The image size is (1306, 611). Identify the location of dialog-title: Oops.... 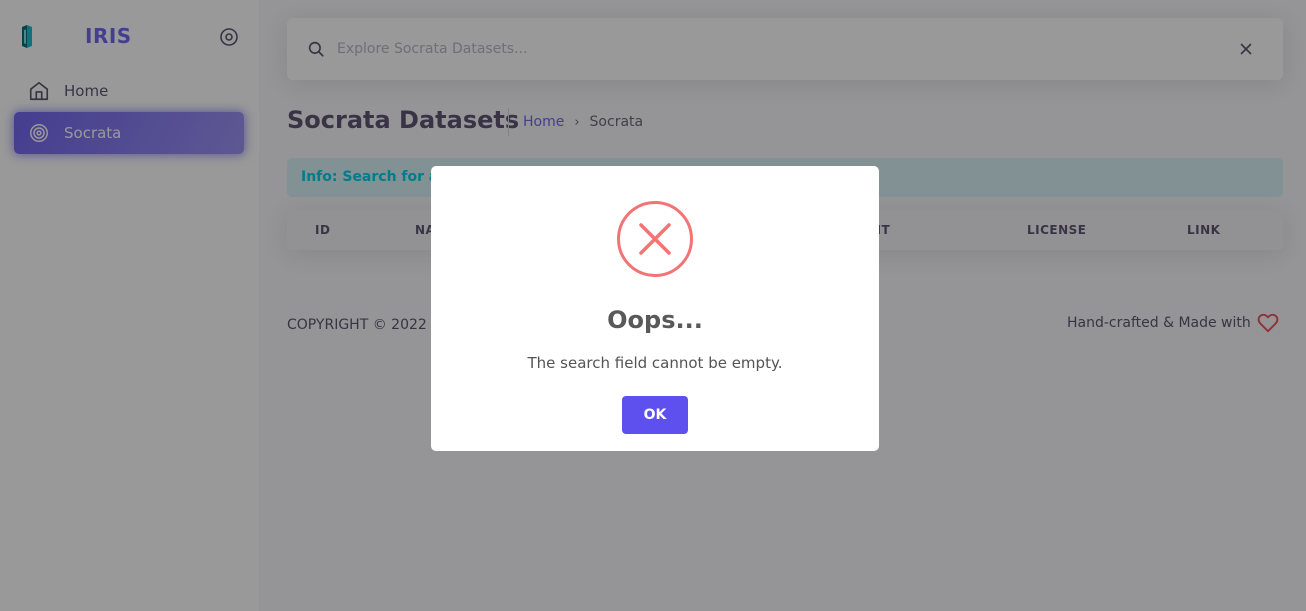
(655, 320).